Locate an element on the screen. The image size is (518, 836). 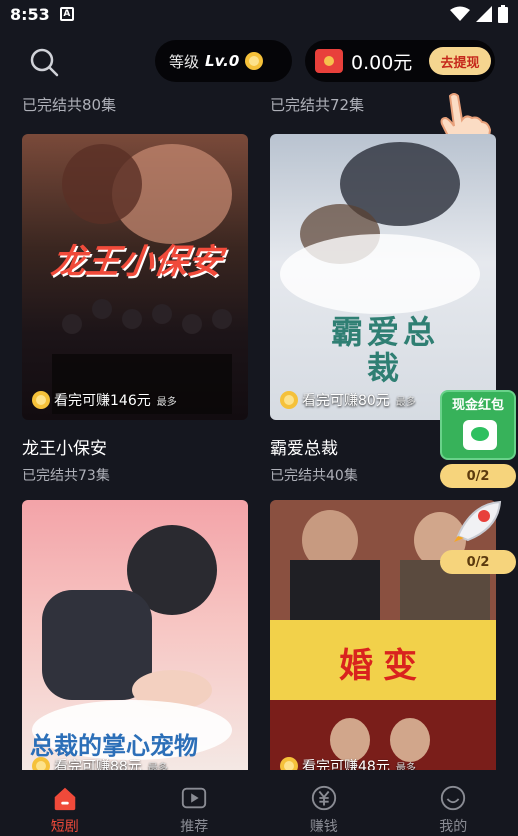
earn-text: 看完可赚146元 is located at coordinates (102, 401).